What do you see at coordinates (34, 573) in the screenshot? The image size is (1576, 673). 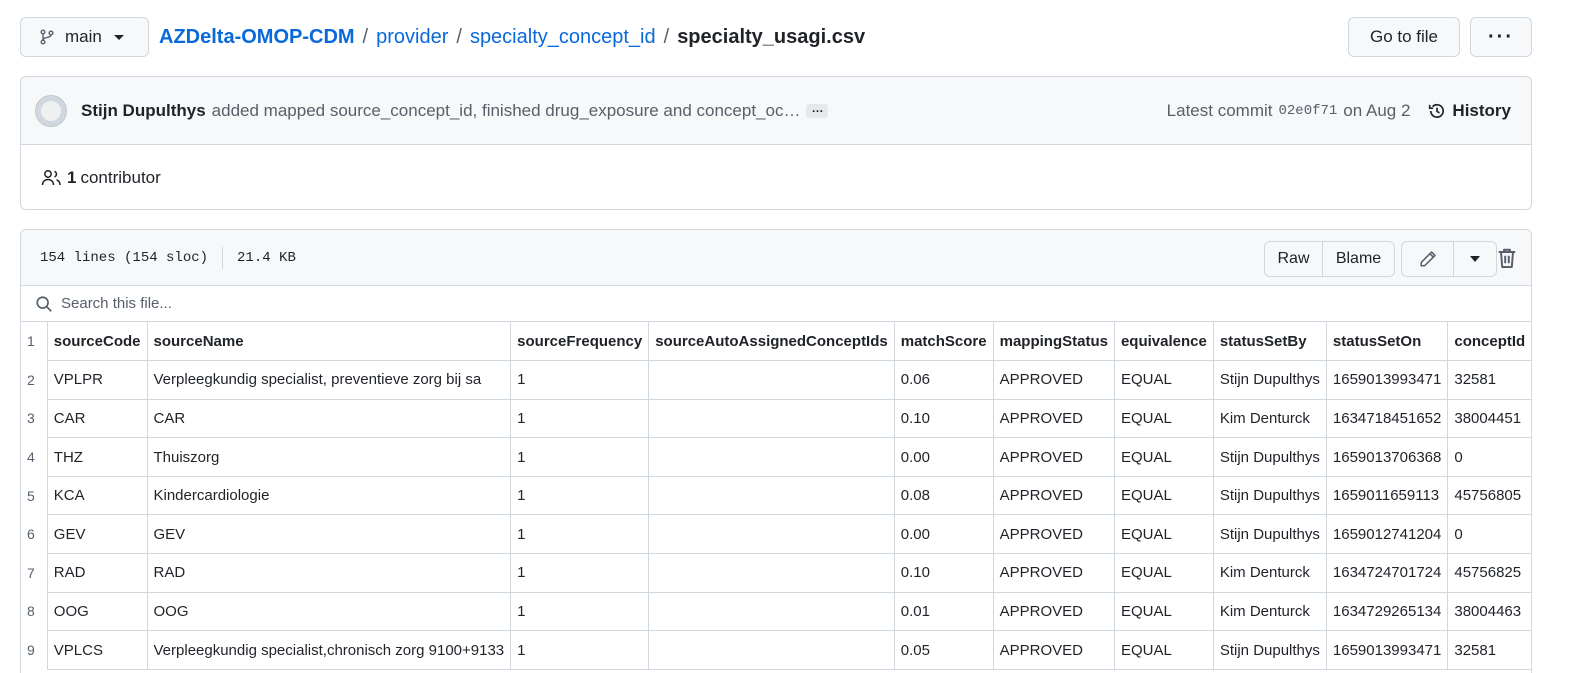 I see `line-number: 7` at bounding box center [34, 573].